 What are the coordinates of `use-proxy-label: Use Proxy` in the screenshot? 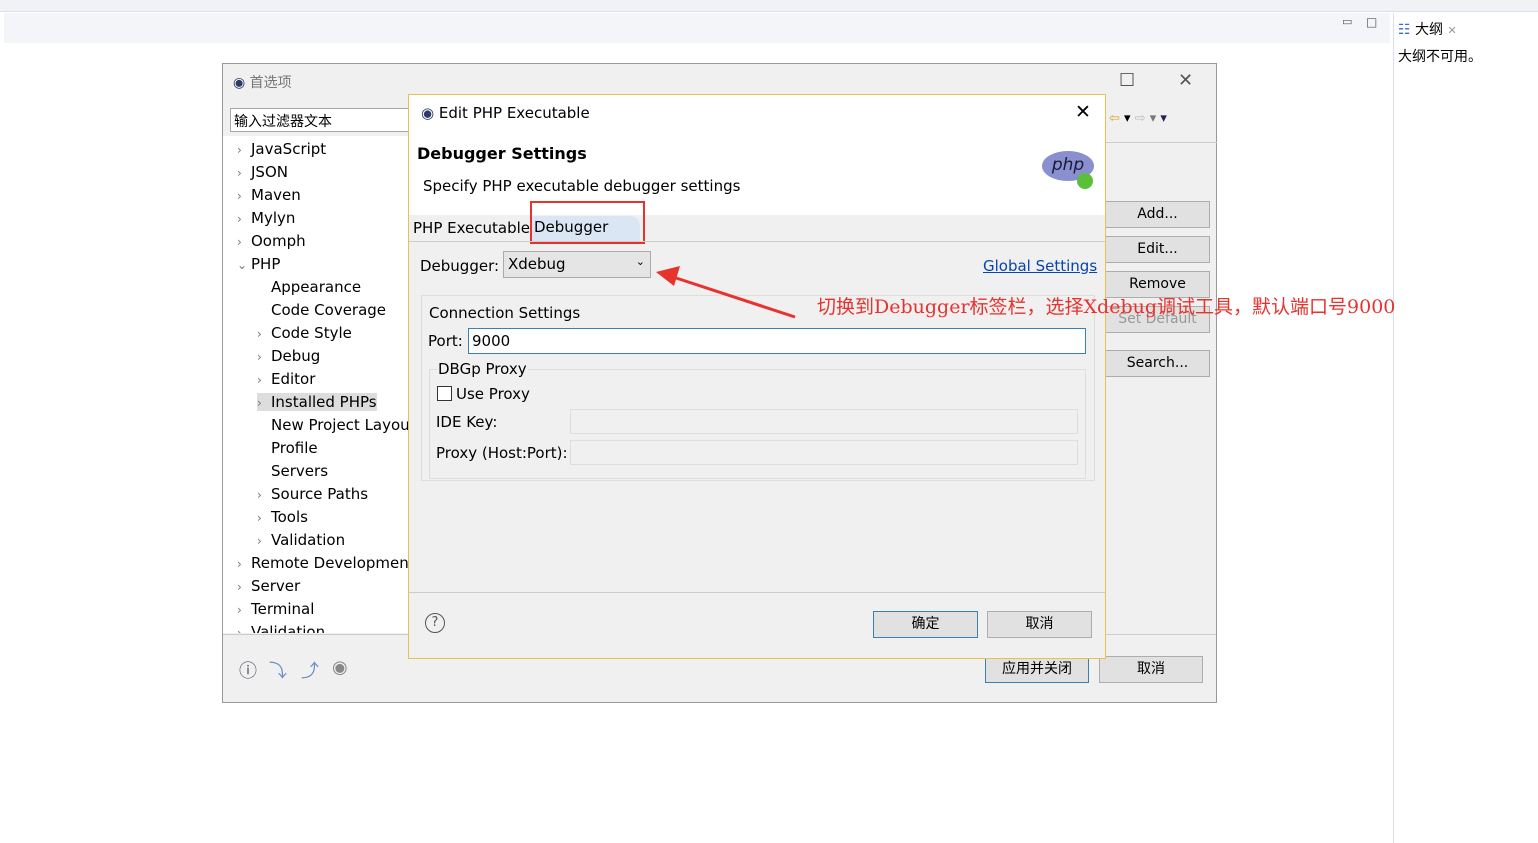 It's located at (493, 394).